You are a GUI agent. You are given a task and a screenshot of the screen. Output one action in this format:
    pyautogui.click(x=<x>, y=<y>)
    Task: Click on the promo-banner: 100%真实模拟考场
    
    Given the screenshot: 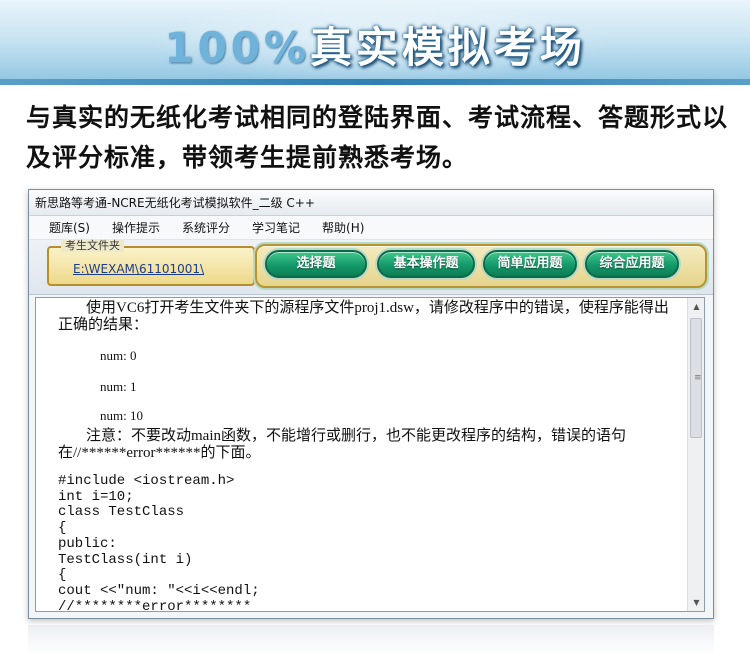 What is the action you would take?
    pyautogui.click(x=375, y=42)
    